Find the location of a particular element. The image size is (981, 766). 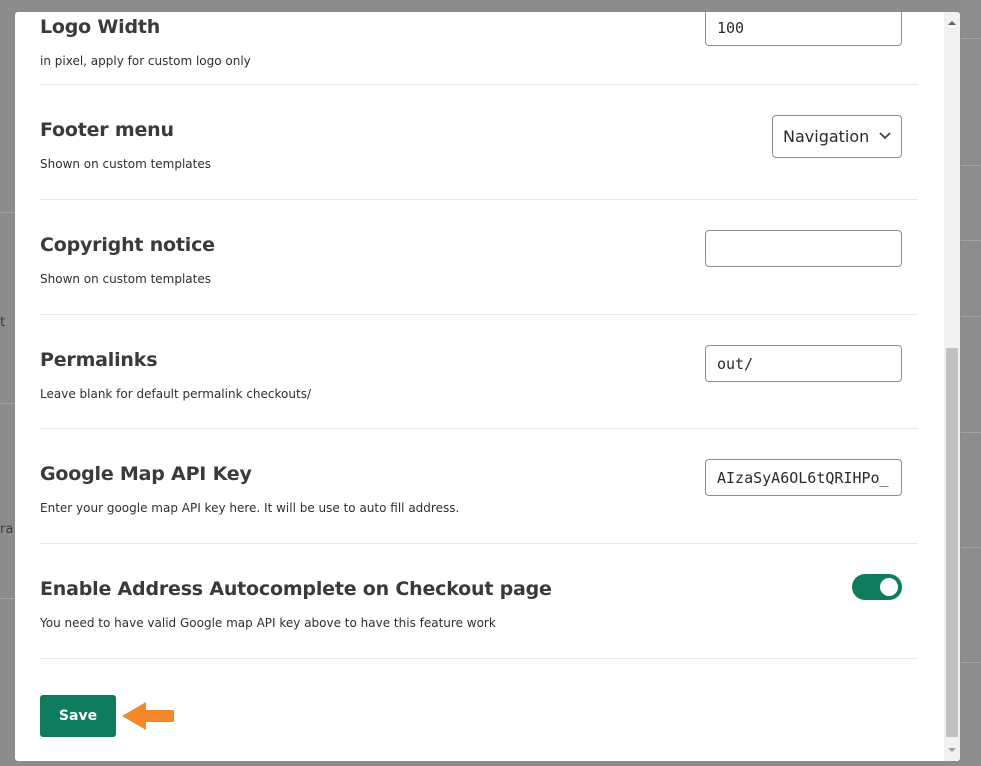

logo-width-input is located at coordinates (803, 29).